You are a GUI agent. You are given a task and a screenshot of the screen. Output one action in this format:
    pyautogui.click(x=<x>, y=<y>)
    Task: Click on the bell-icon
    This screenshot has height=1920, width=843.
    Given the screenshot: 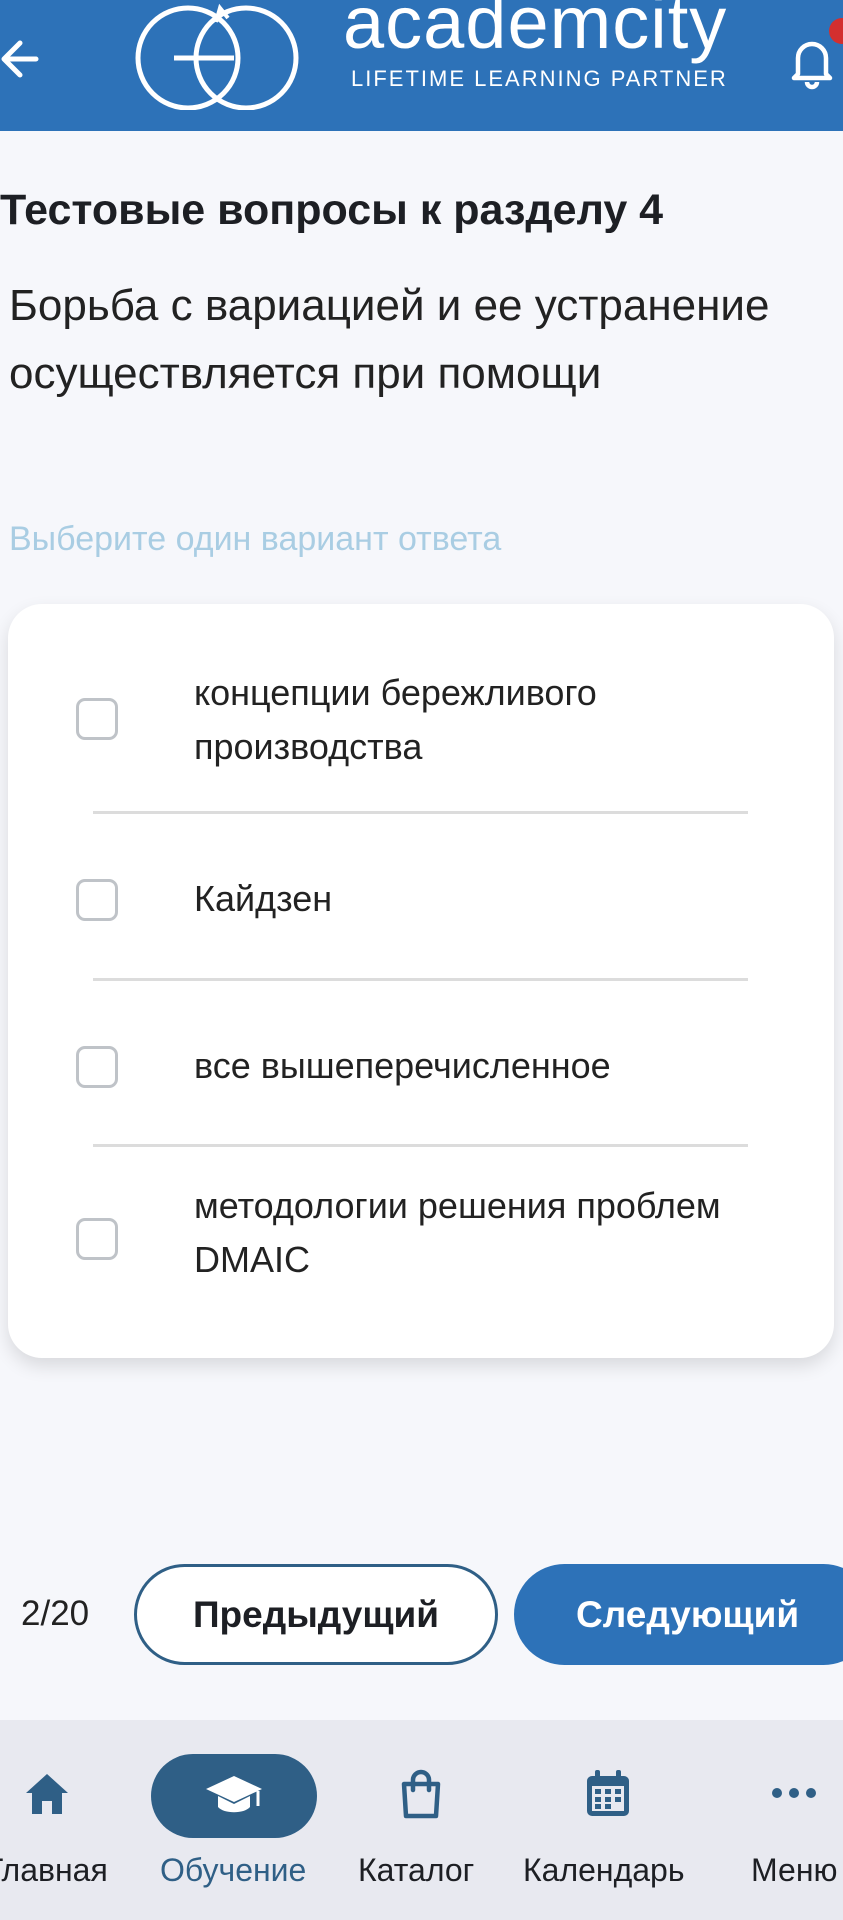 What is the action you would take?
    pyautogui.click(x=812, y=65)
    